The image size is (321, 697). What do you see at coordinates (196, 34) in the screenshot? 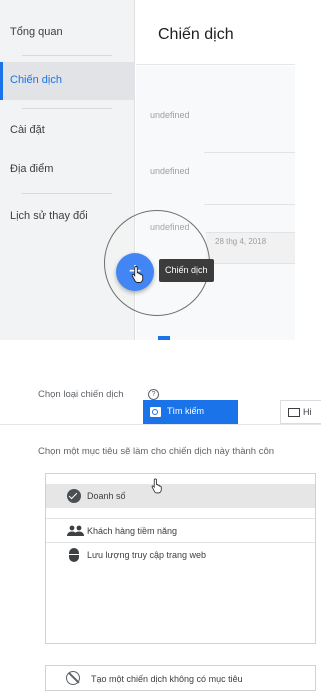
I see `page-title: Chiến dịch` at bounding box center [196, 34].